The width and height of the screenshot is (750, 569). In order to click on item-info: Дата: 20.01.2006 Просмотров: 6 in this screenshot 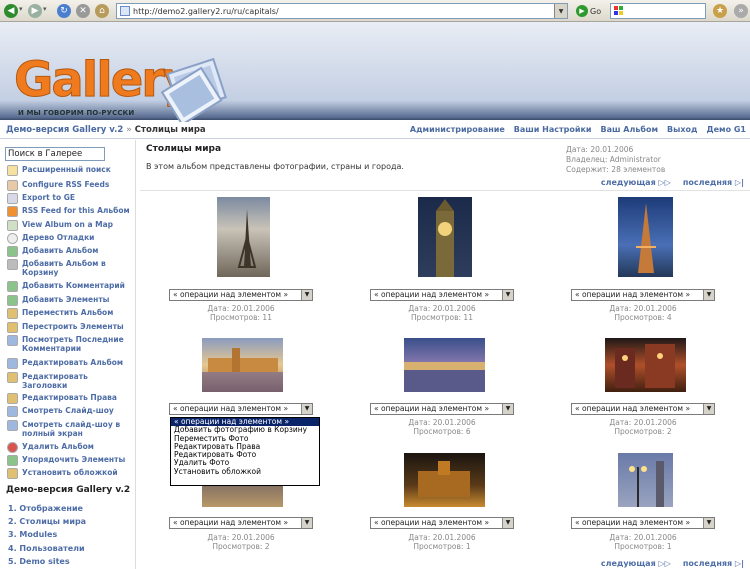, I will do `click(442, 427)`.